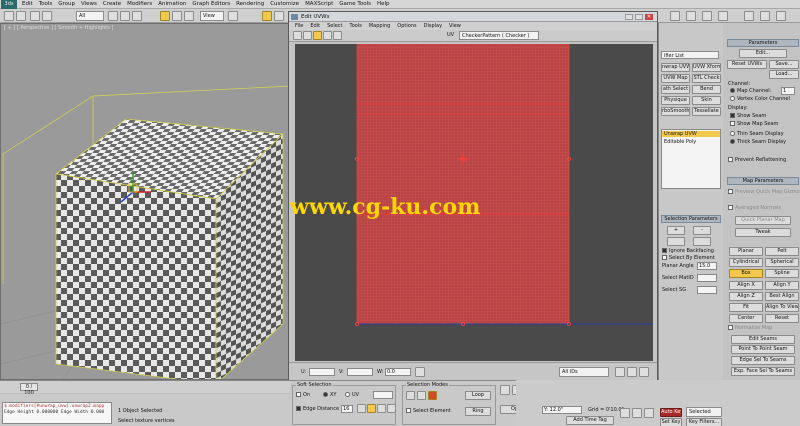 The height and width of the screenshot is (426, 800). I want to click on select-element-checkbox: Select Element, so click(428, 411).